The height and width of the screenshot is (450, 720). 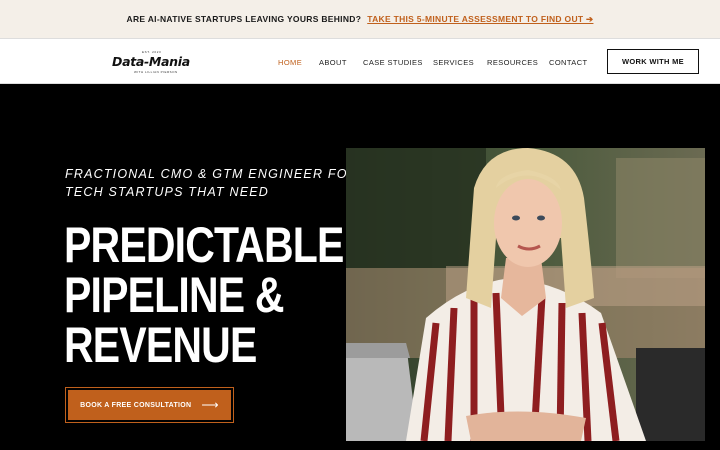 What do you see at coordinates (393, 62) in the screenshot?
I see `nav-item-case-studies: CASE STUDIES` at bounding box center [393, 62].